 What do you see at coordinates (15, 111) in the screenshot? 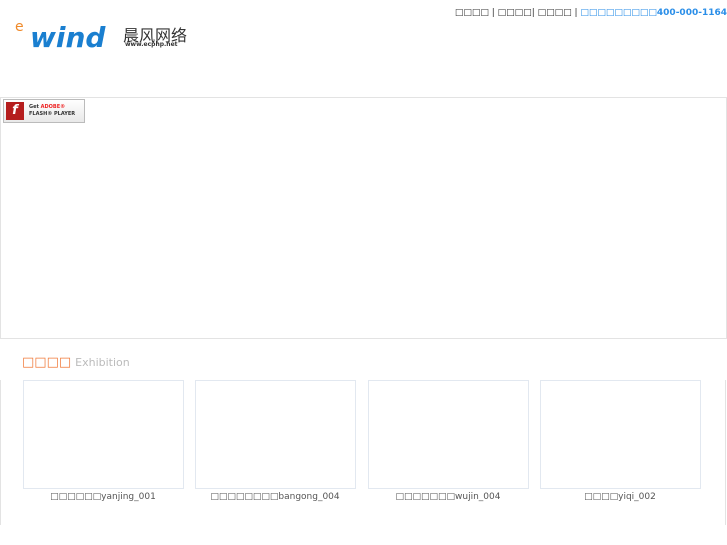
I see `flash-icon: f` at bounding box center [15, 111].